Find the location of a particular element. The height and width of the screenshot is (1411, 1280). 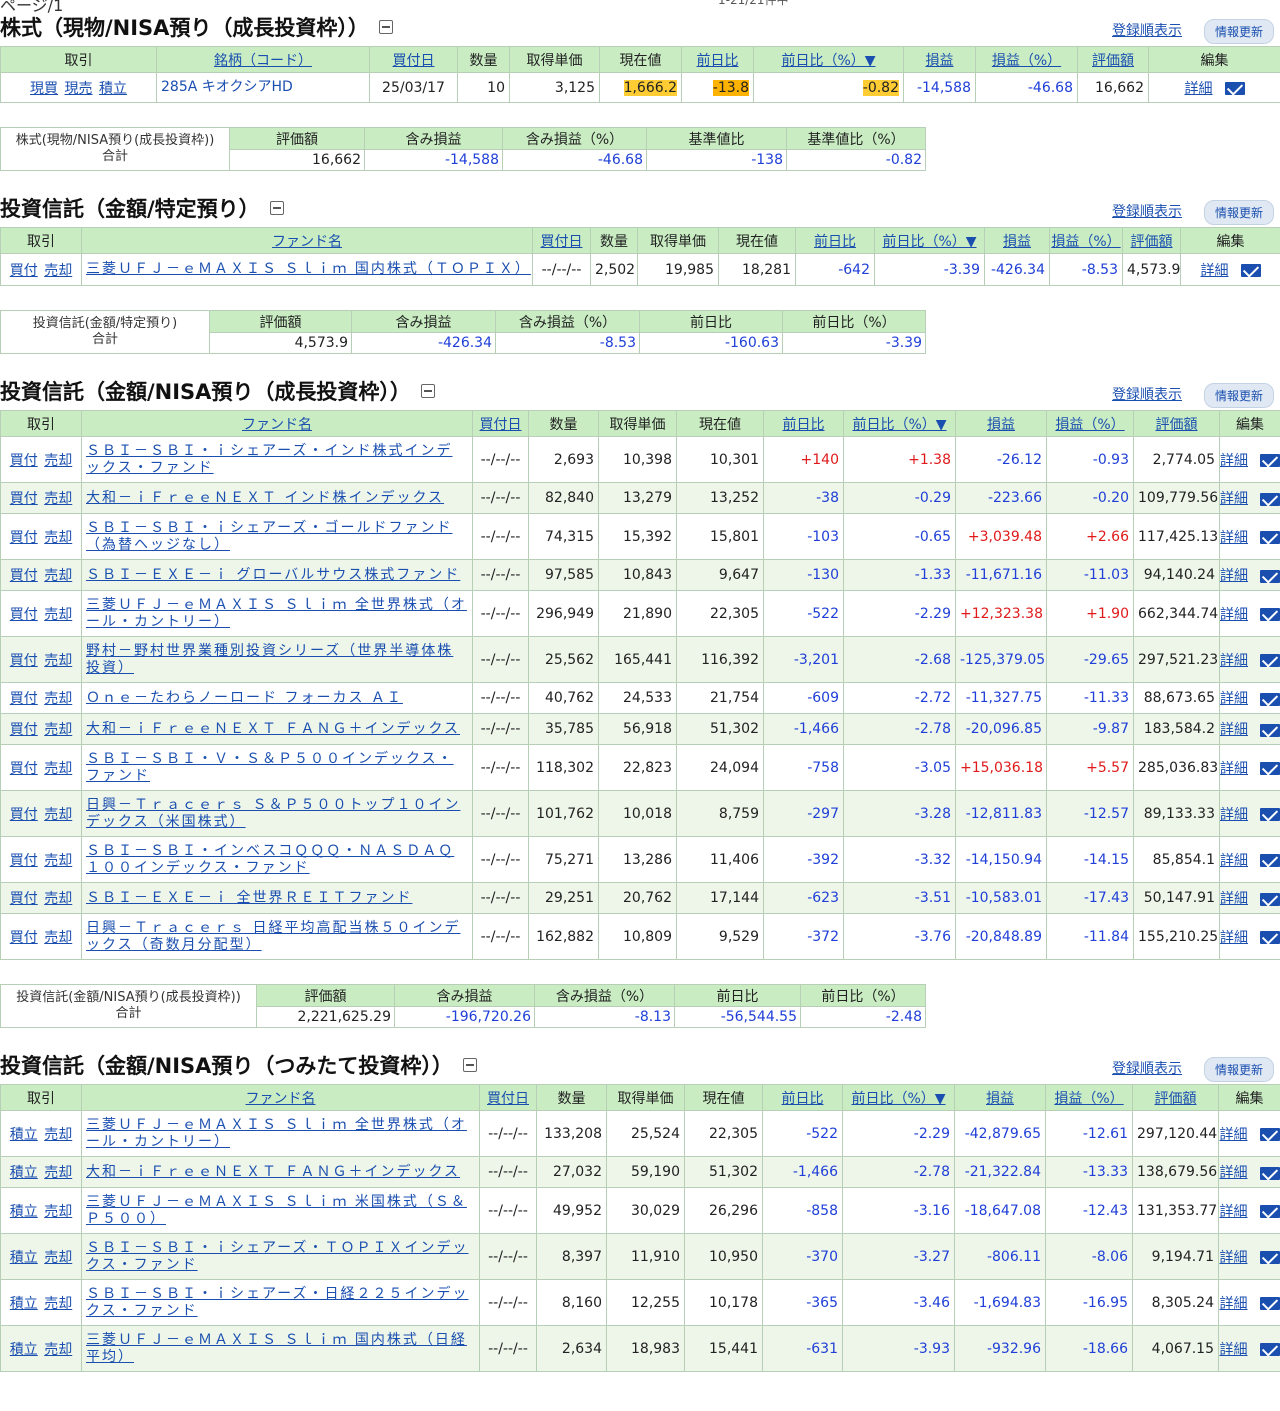

fund-name-link: 三菱ＵＦＪ－ｅＭＡＸＩＳ Ｓｌｉｍ 全世界株式（オール・カントリー） is located at coordinates (276, 613).